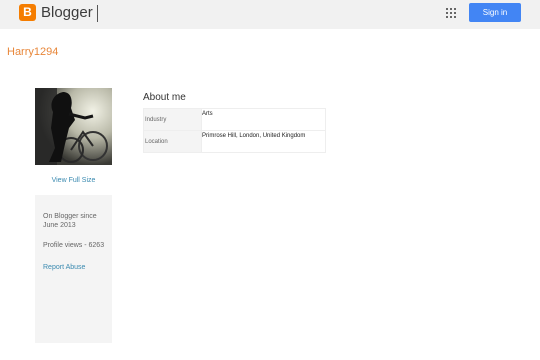 The height and width of the screenshot is (360, 540). Describe the element at coordinates (172, 119) in the screenshot. I see `industry-label: Industry` at that location.